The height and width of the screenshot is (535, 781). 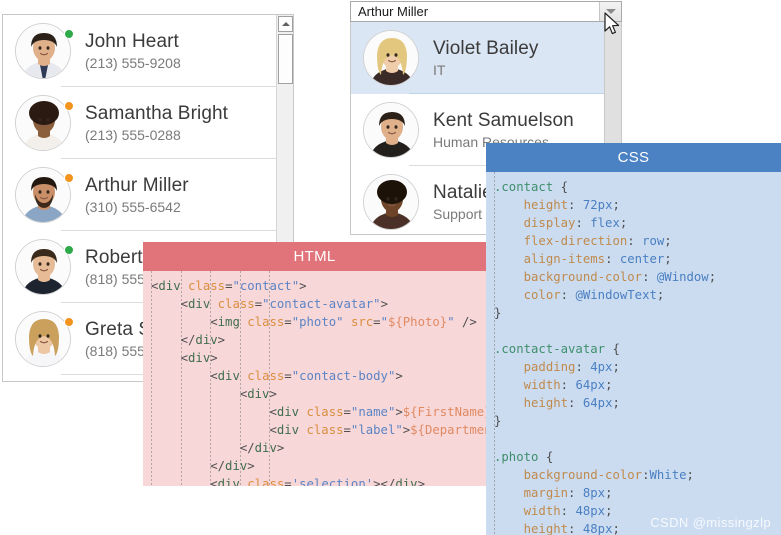 I want to click on contact-row: Samantha Bright (213) 555-0288, so click(x=148, y=123).